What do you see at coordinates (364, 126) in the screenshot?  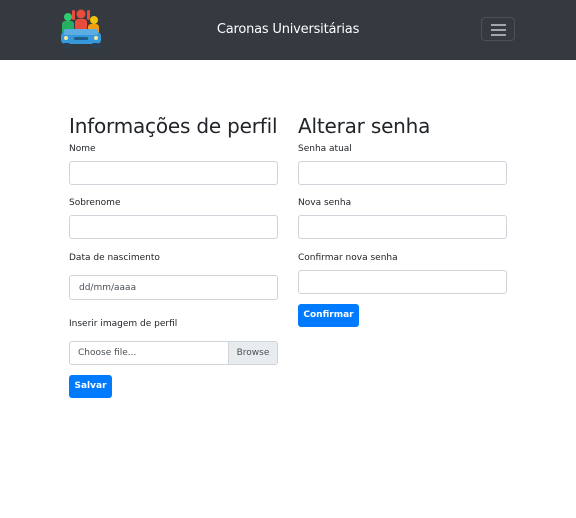 I see `password-heading: Alterar senha` at bounding box center [364, 126].